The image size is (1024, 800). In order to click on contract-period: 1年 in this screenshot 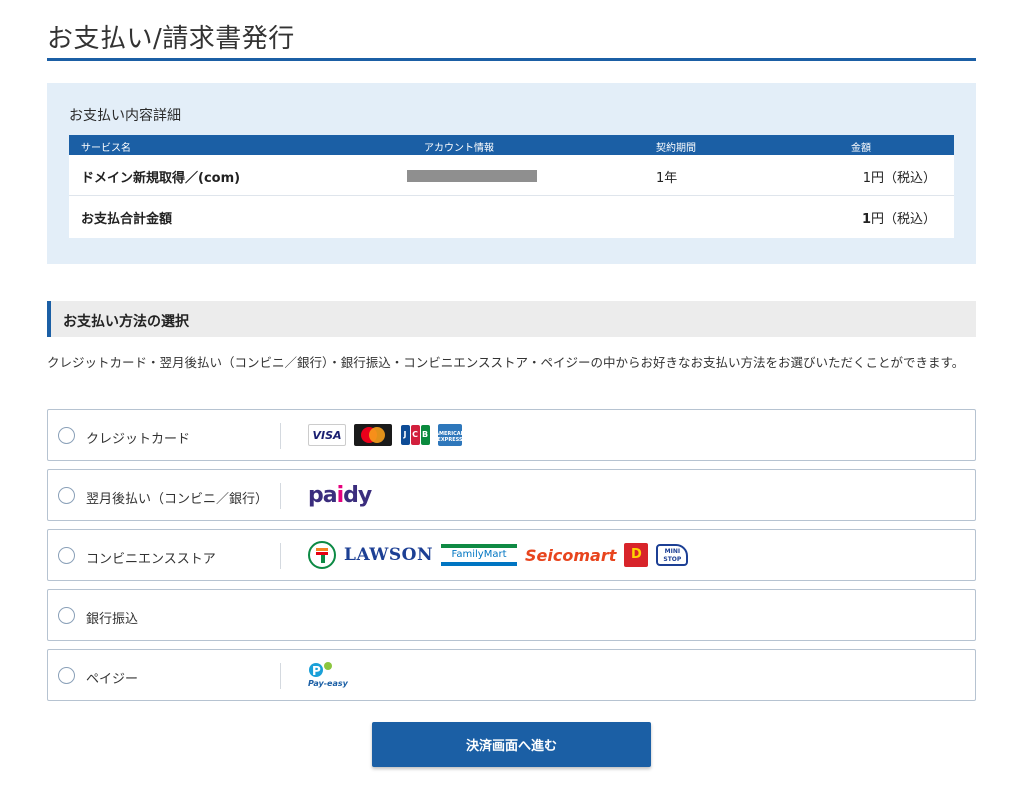, I will do `click(667, 178)`.